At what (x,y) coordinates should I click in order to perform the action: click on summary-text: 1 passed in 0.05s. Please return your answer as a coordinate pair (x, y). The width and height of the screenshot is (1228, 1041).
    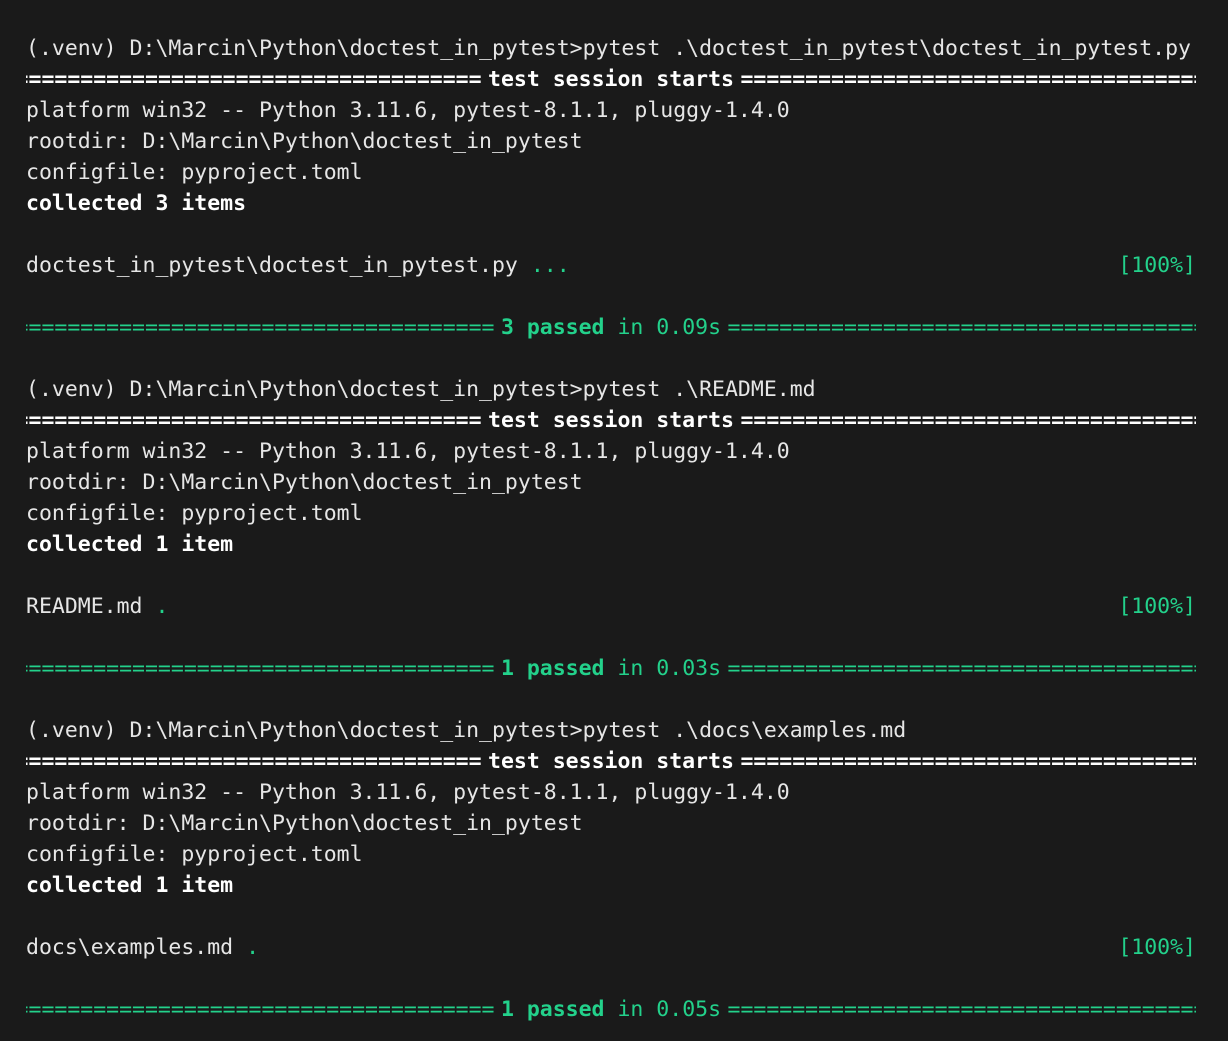
    Looking at the image, I should click on (610, 1009).